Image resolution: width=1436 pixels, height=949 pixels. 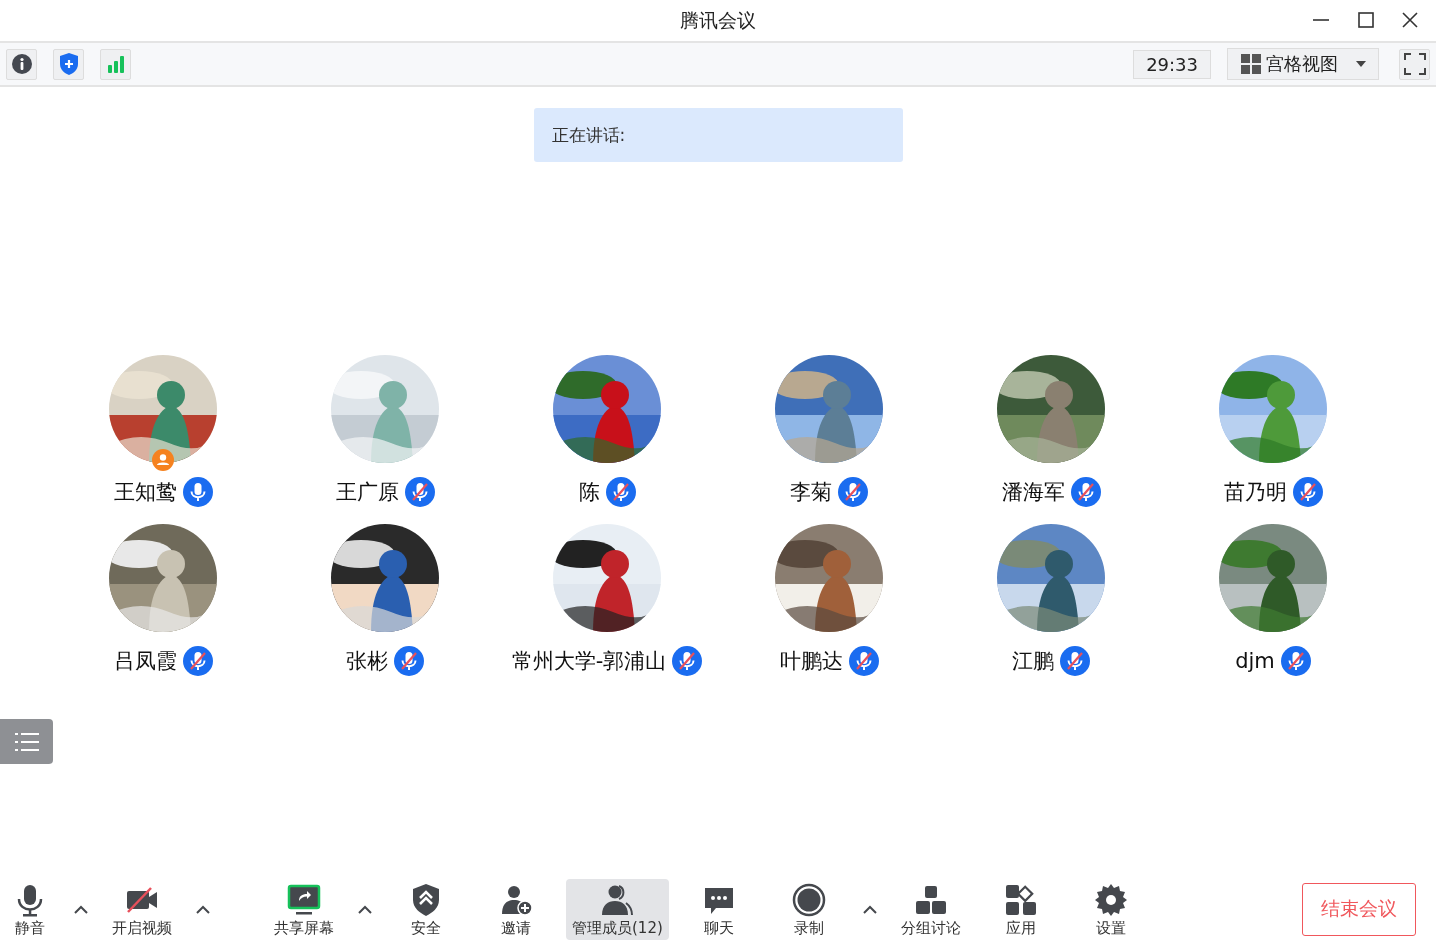 I want to click on invite-button: 邀请, so click(x=516, y=909).